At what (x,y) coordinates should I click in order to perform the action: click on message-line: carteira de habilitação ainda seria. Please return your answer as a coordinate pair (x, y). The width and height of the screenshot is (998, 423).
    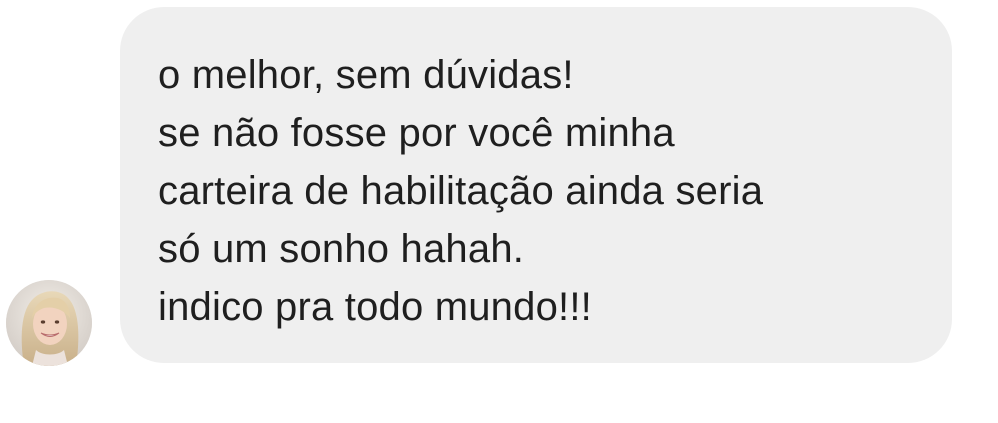
    Looking at the image, I should click on (461, 191).